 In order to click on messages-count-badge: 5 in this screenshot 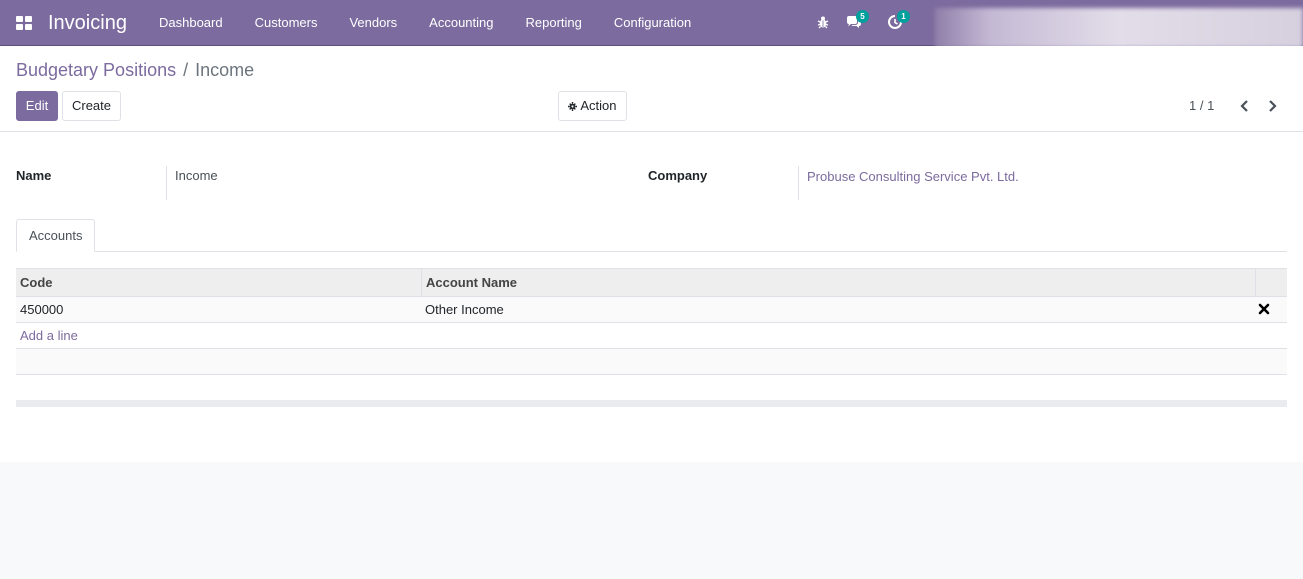, I will do `click(862, 16)`.